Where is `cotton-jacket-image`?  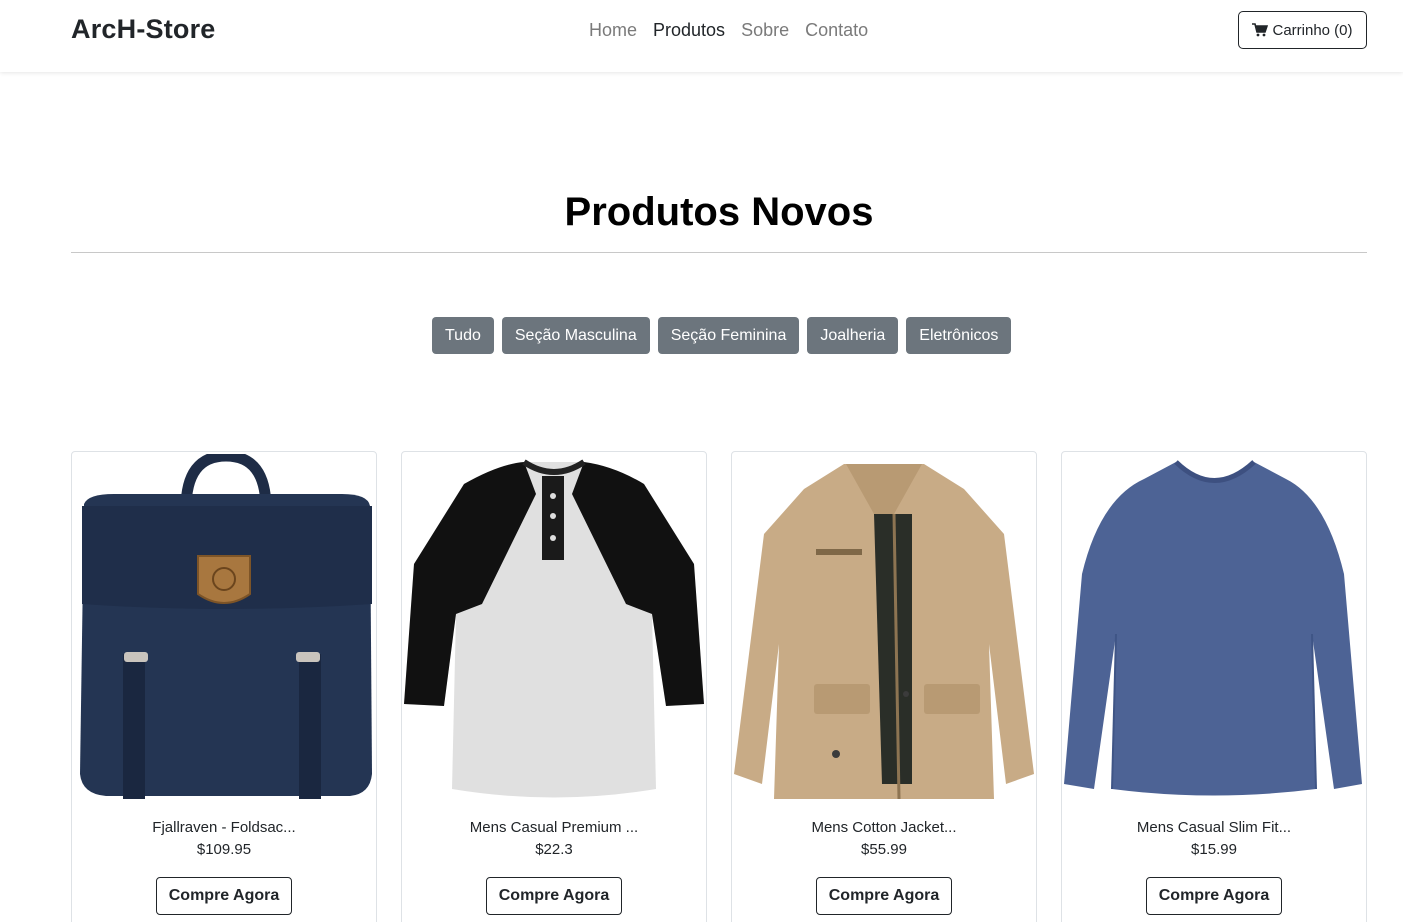 cotton-jacket-image is located at coordinates (884, 632).